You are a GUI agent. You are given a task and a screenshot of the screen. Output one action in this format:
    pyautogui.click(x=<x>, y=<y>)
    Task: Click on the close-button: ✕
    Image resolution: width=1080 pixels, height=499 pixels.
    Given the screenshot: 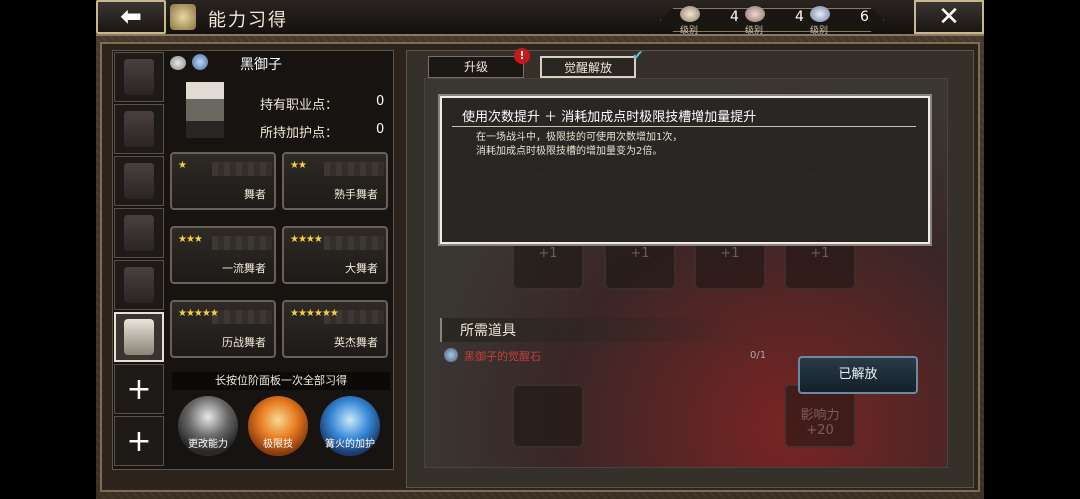 What is the action you would take?
    pyautogui.click(x=949, y=17)
    